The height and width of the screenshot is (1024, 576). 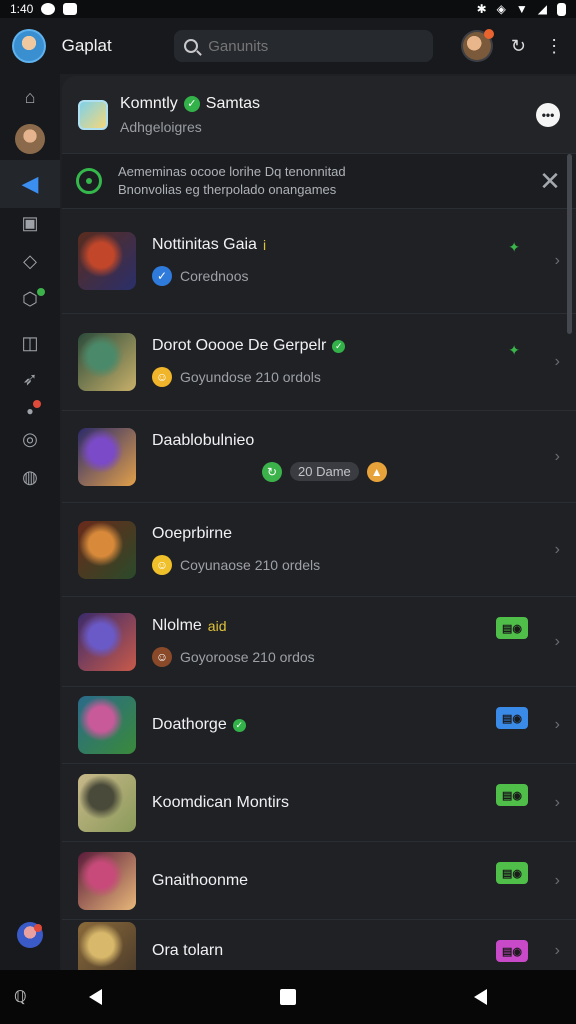 What do you see at coordinates (542, 9) in the screenshot?
I see `signal-icon: ◢` at bounding box center [542, 9].